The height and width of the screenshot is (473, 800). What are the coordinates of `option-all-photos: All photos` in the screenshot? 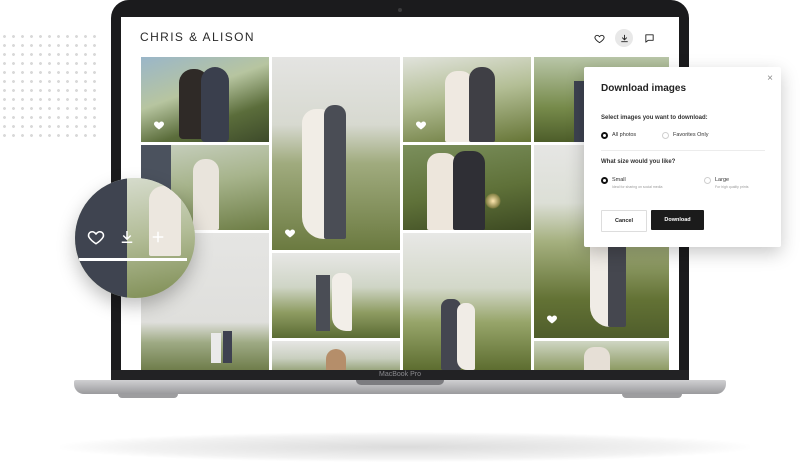 It's located at (618, 135).